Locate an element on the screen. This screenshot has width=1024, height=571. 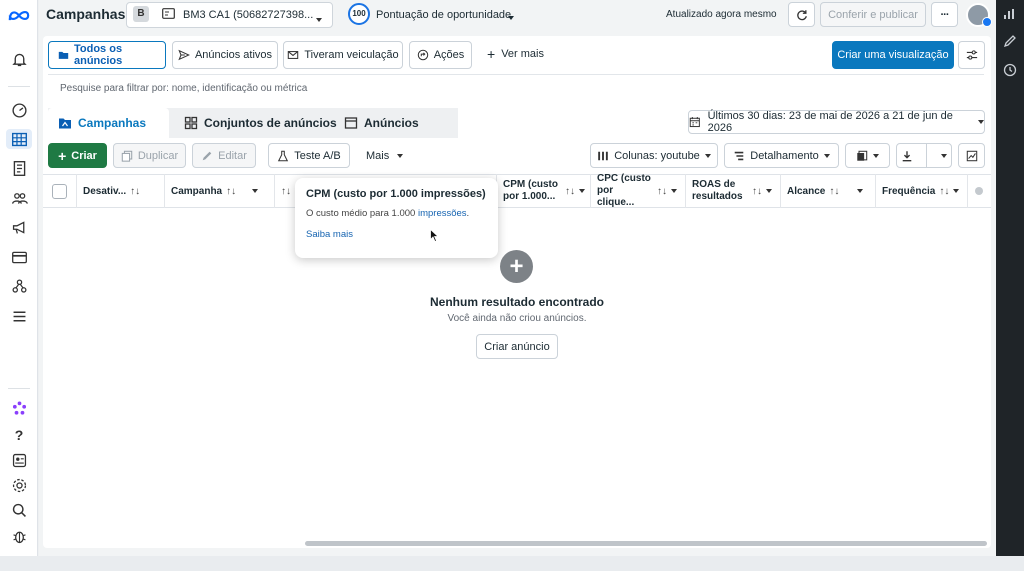
filter-all-ads: Todos os anúncios is located at coordinates (107, 55).